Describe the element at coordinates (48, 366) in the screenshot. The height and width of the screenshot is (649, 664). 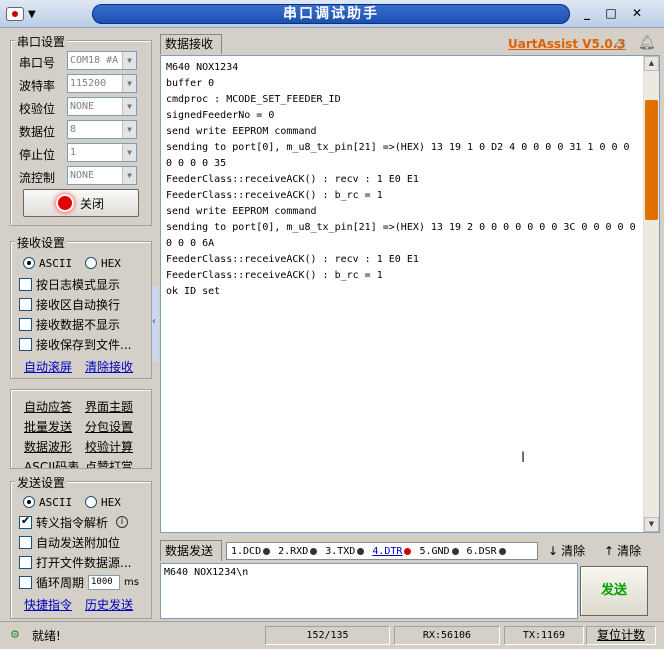
I see `auto-scroll-link: 自动滚屏` at that location.